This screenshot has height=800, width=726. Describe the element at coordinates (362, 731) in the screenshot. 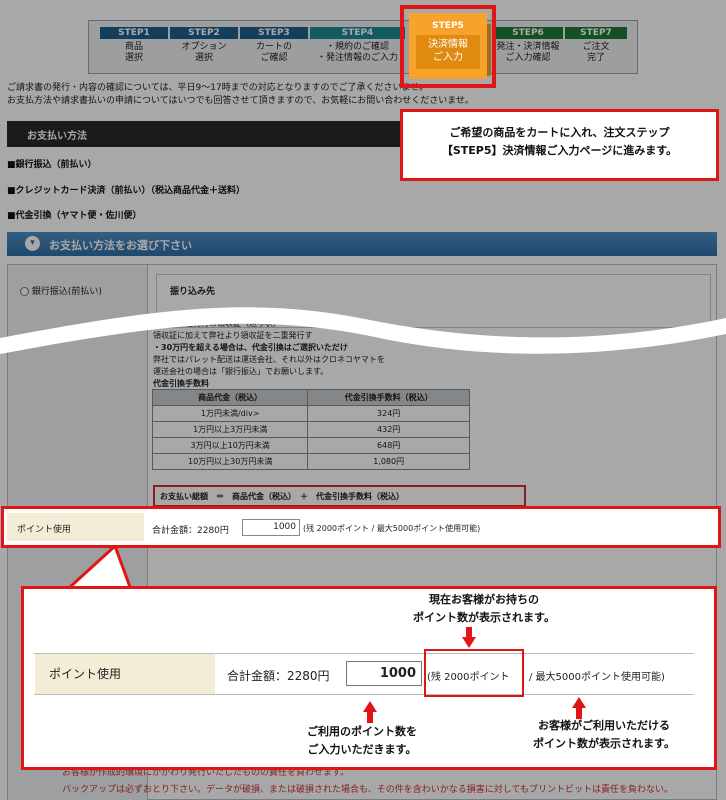

I see `tip-input-line-1: ご利用のポイント数を` at that location.